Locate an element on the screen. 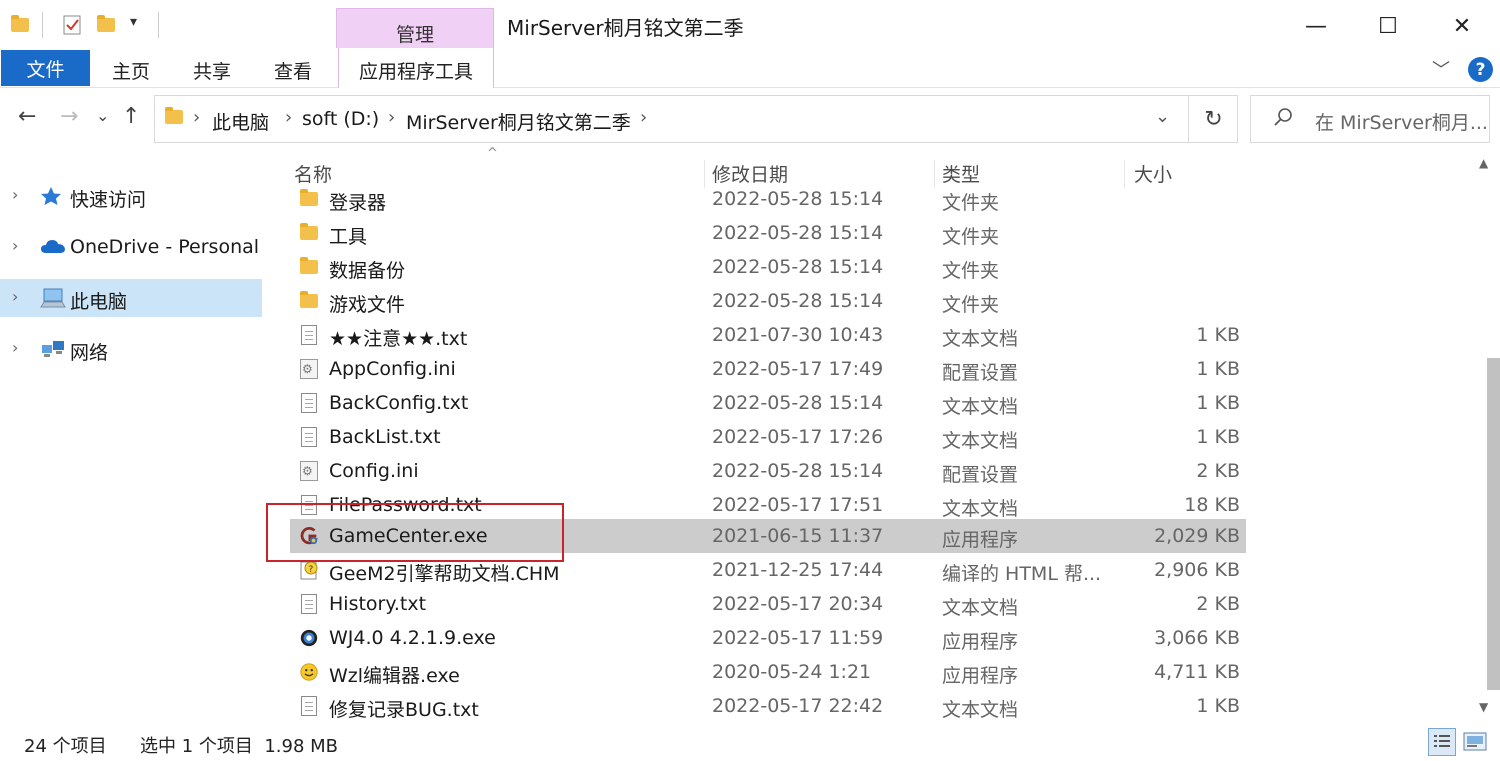 The image size is (1500, 761). tab-view: 查看 is located at coordinates (293, 70).